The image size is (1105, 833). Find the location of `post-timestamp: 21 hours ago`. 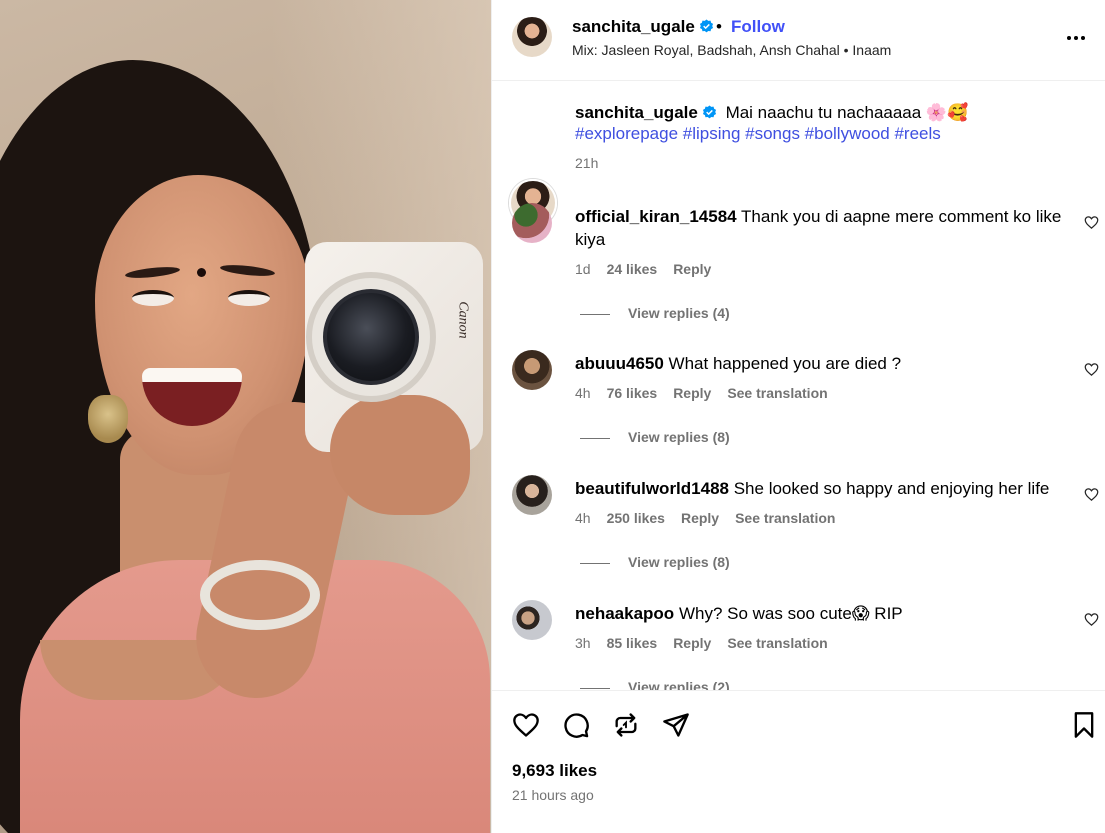

post-timestamp: 21 hours ago is located at coordinates (553, 795).